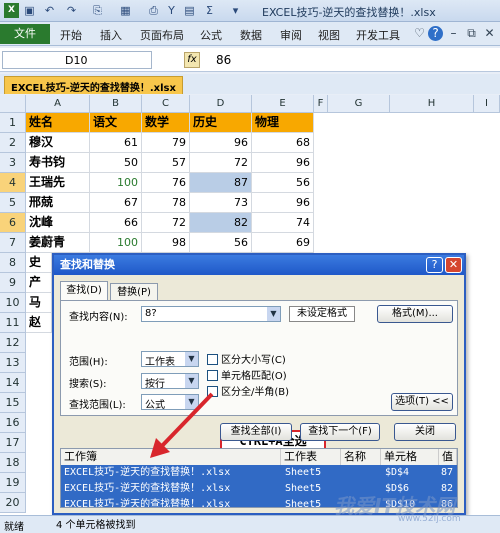 This screenshot has width=500, height=533. Describe the element at coordinates (14, 527) in the screenshot. I see `status-text: 就绪` at that location.